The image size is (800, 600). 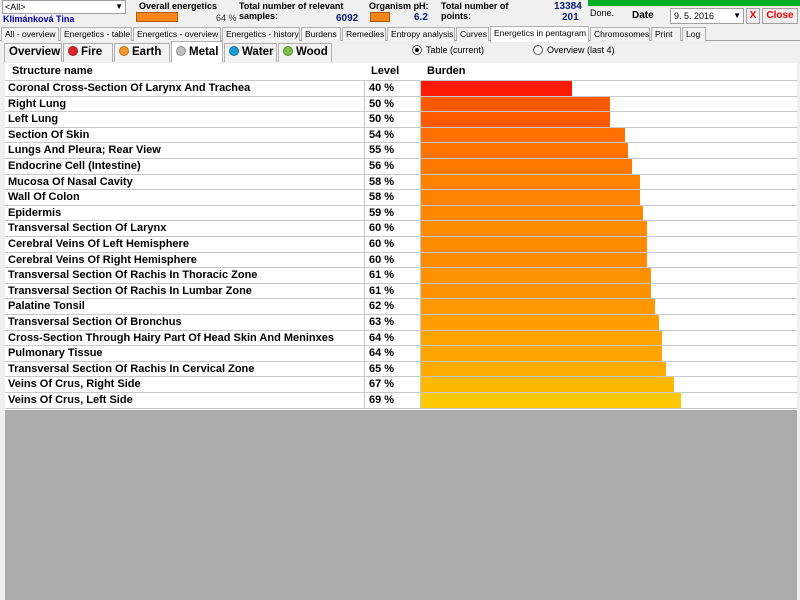 What do you see at coordinates (96, 34) in the screenshot?
I see `tab-energetics-table: Energetics - table` at bounding box center [96, 34].